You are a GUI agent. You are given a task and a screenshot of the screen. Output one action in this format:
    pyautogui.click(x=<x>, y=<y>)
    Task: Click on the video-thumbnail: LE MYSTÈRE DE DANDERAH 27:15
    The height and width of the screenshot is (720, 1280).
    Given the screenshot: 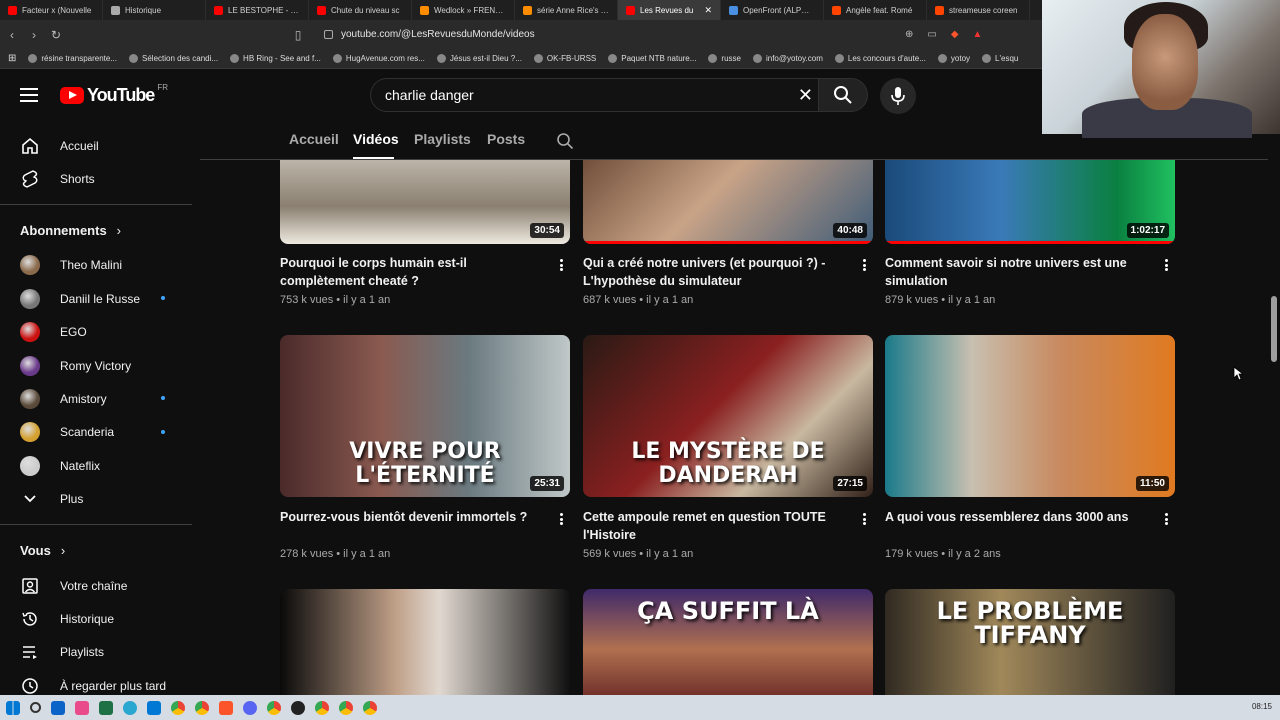 What is the action you would take?
    pyautogui.click(x=728, y=416)
    